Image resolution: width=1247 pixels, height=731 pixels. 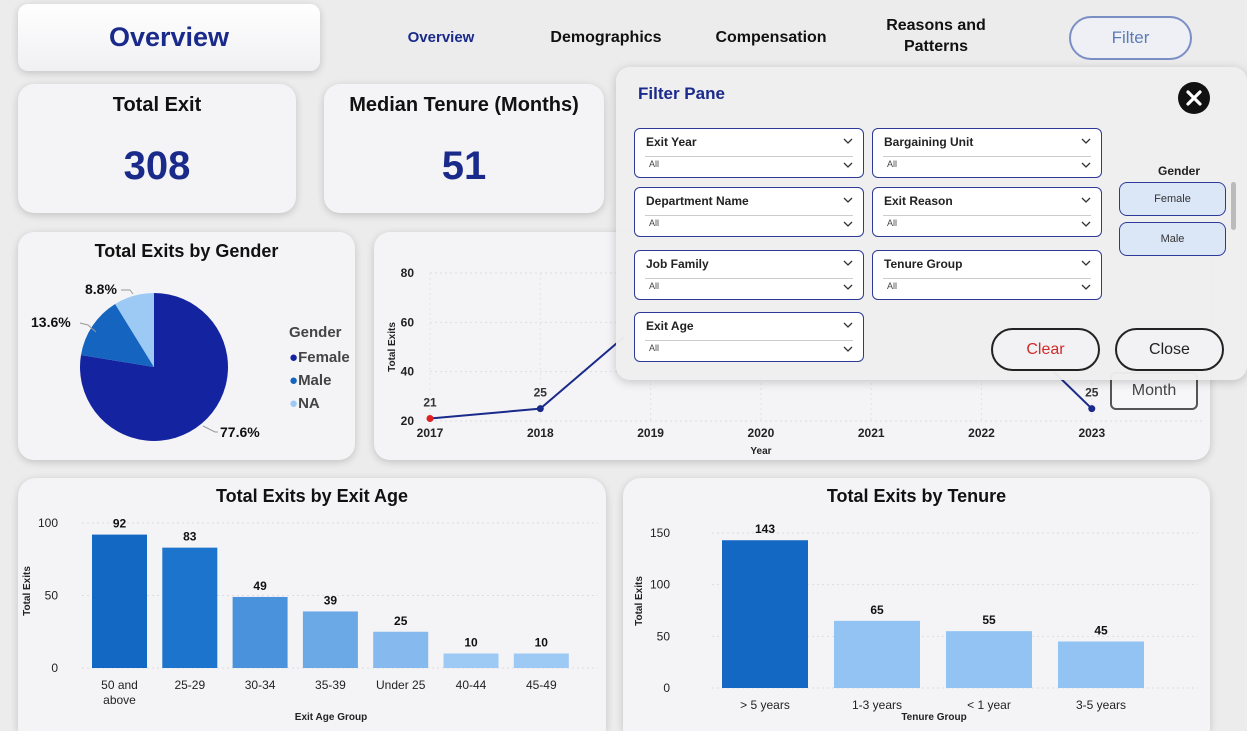 What do you see at coordinates (471, 643) in the screenshot?
I see `bar-data-label: 10` at bounding box center [471, 643].